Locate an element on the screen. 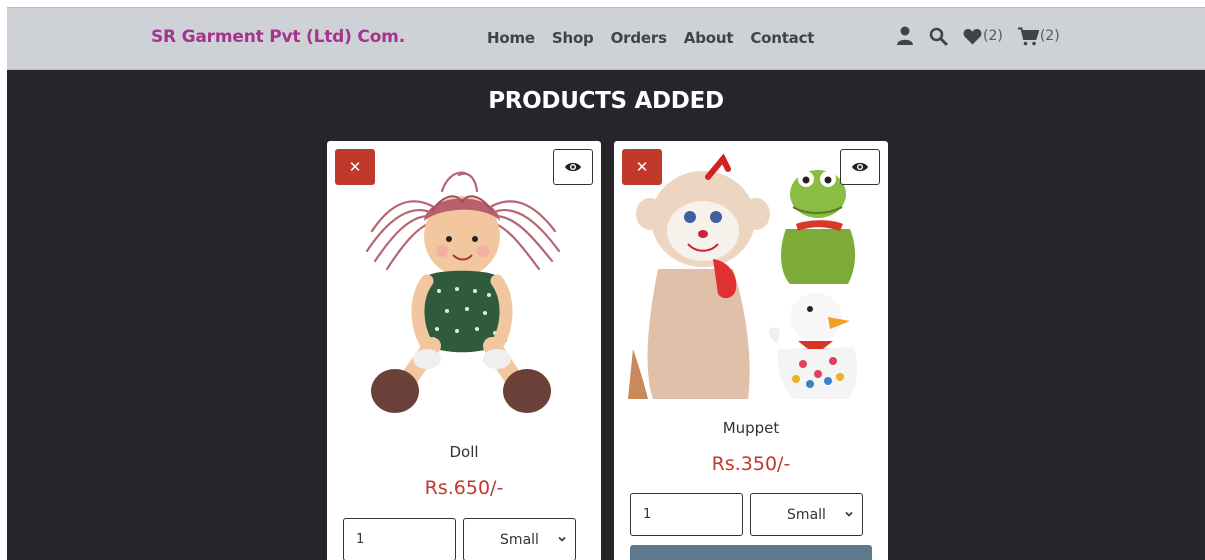 This screenshot has height=560, width=1205. product-image-muppet is located at coordinates (743, 276).